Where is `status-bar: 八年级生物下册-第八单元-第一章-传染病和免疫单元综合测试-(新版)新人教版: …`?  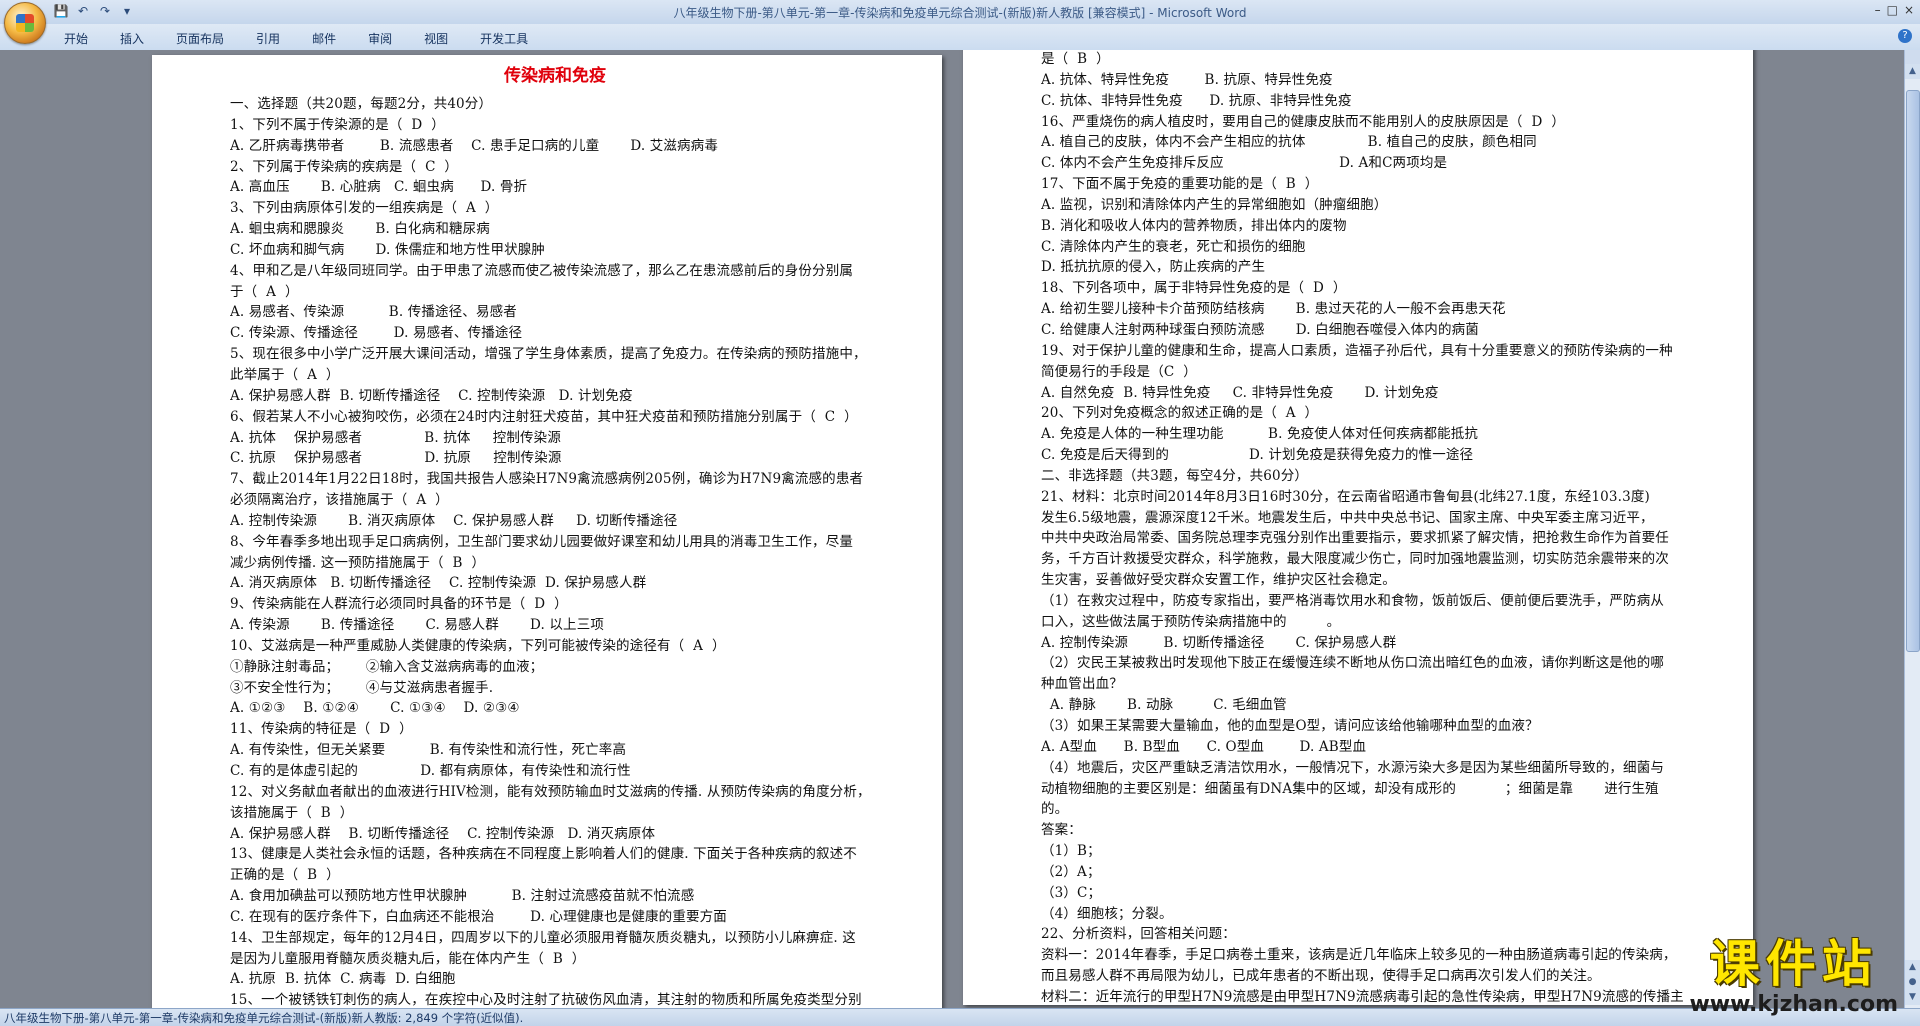
status-bar: 八年级生物下册-第八单元-第一章-传染病和免疫单元综合测试-(新版)新人教版: … is located at coordinates (960, 1017).